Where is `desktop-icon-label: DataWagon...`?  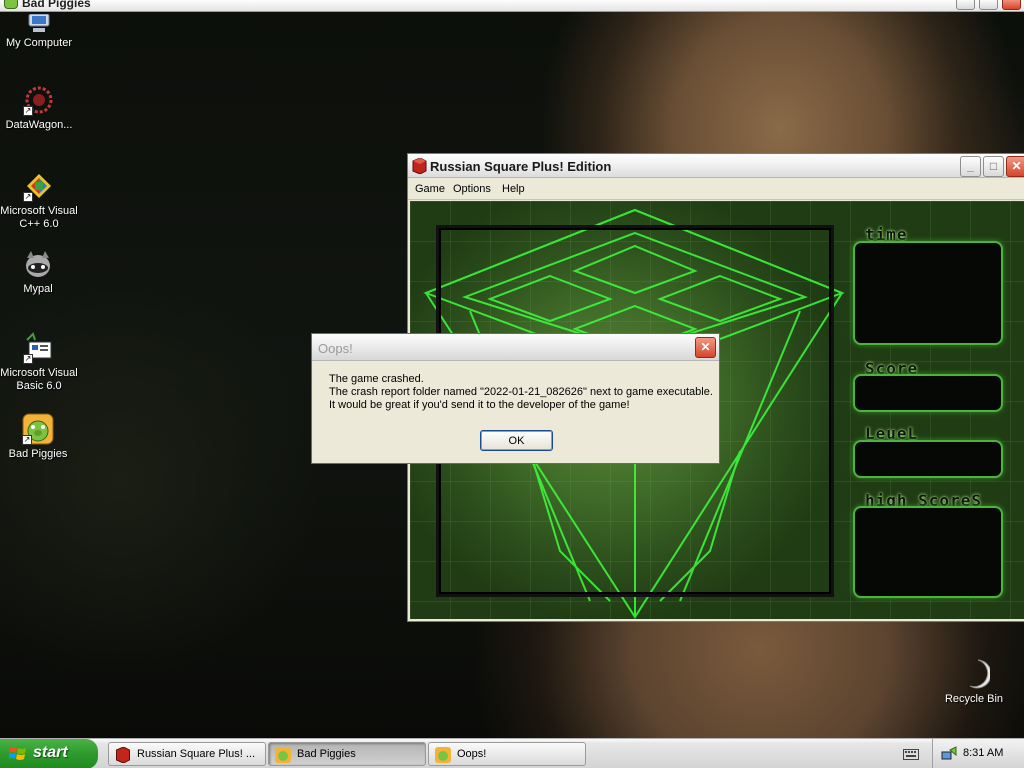 desktop-icon-label: DataWagon... is located at coordinates (39, 125).